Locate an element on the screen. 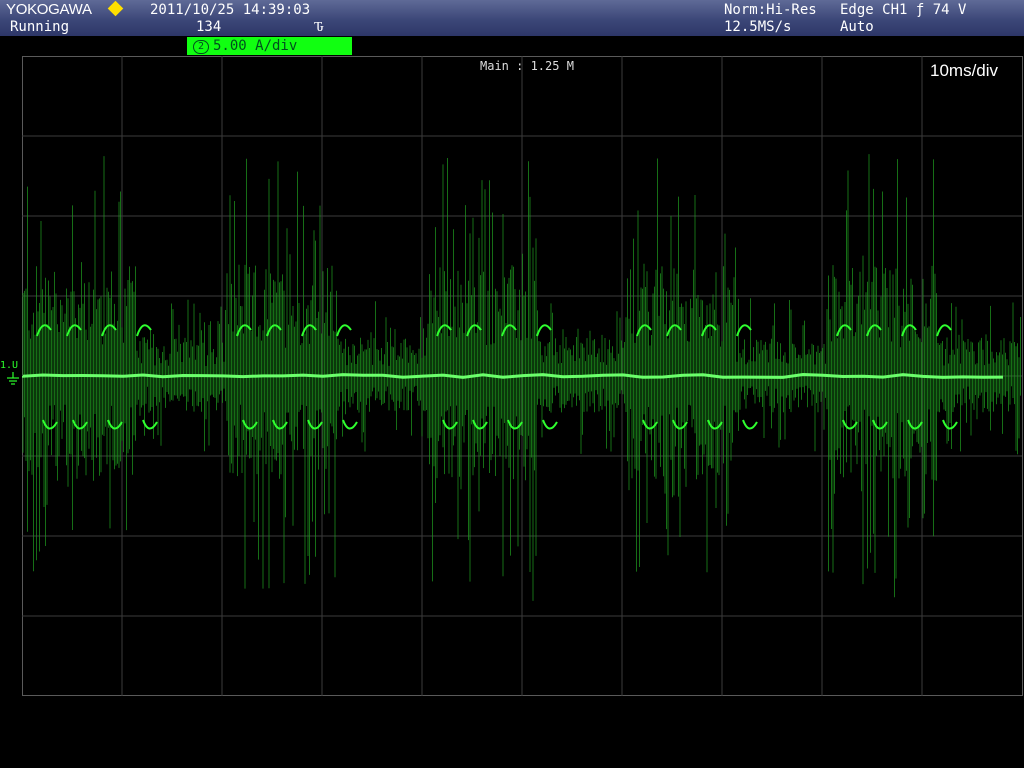 Image resolution: width=1024 pixels, height=768 pixels. brand-logo: YOKOGAWA is located at coordinates (49, 9).